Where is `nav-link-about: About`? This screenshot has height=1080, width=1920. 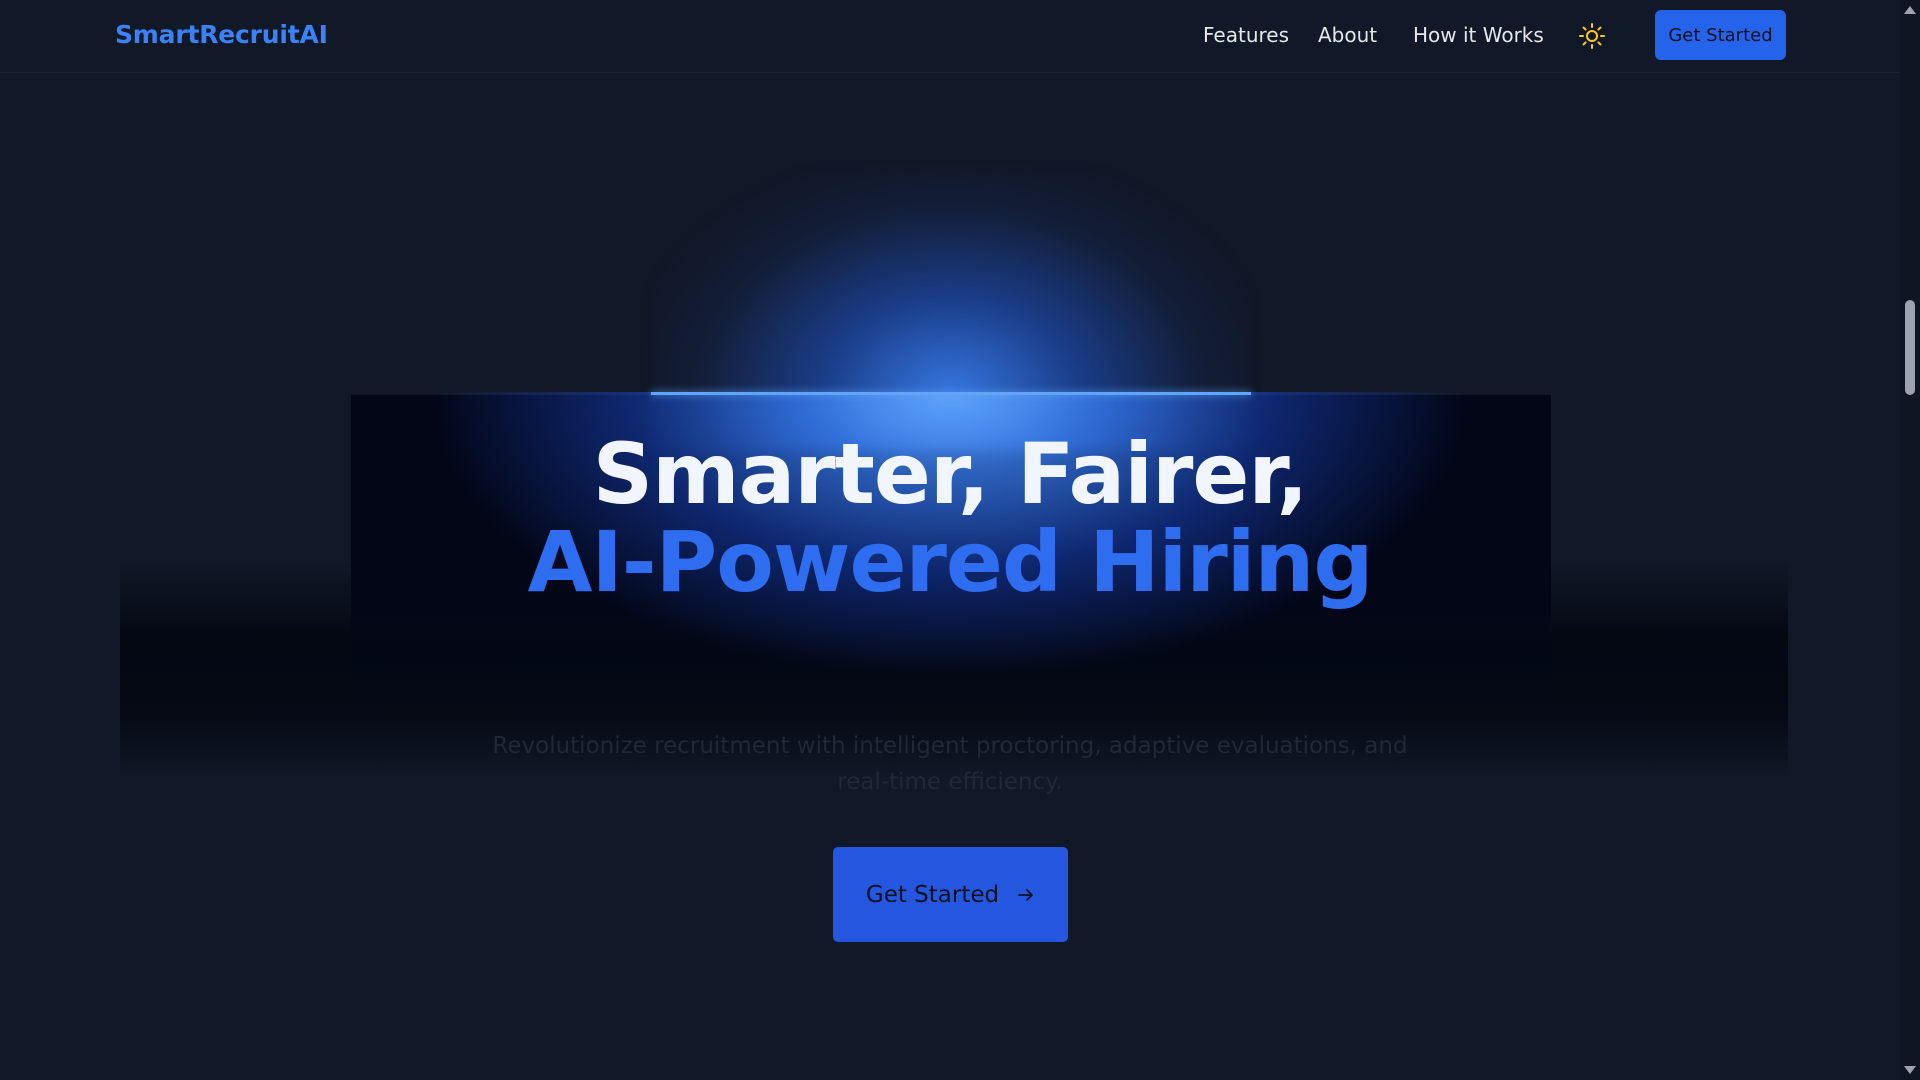 nav-link-about: About is located at coordinates (1347, 35).